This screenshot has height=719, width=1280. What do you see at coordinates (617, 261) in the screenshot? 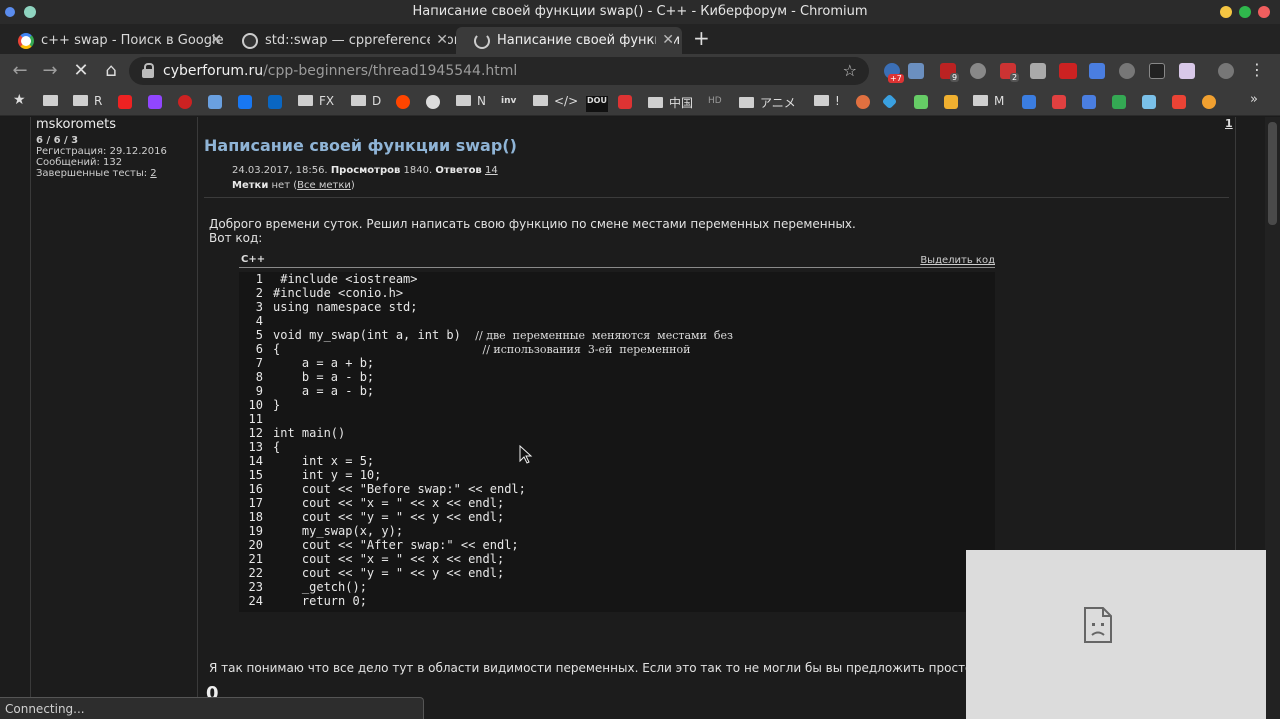
I see `code-header: C++ Выделить код` at bounding box center [617, 261].